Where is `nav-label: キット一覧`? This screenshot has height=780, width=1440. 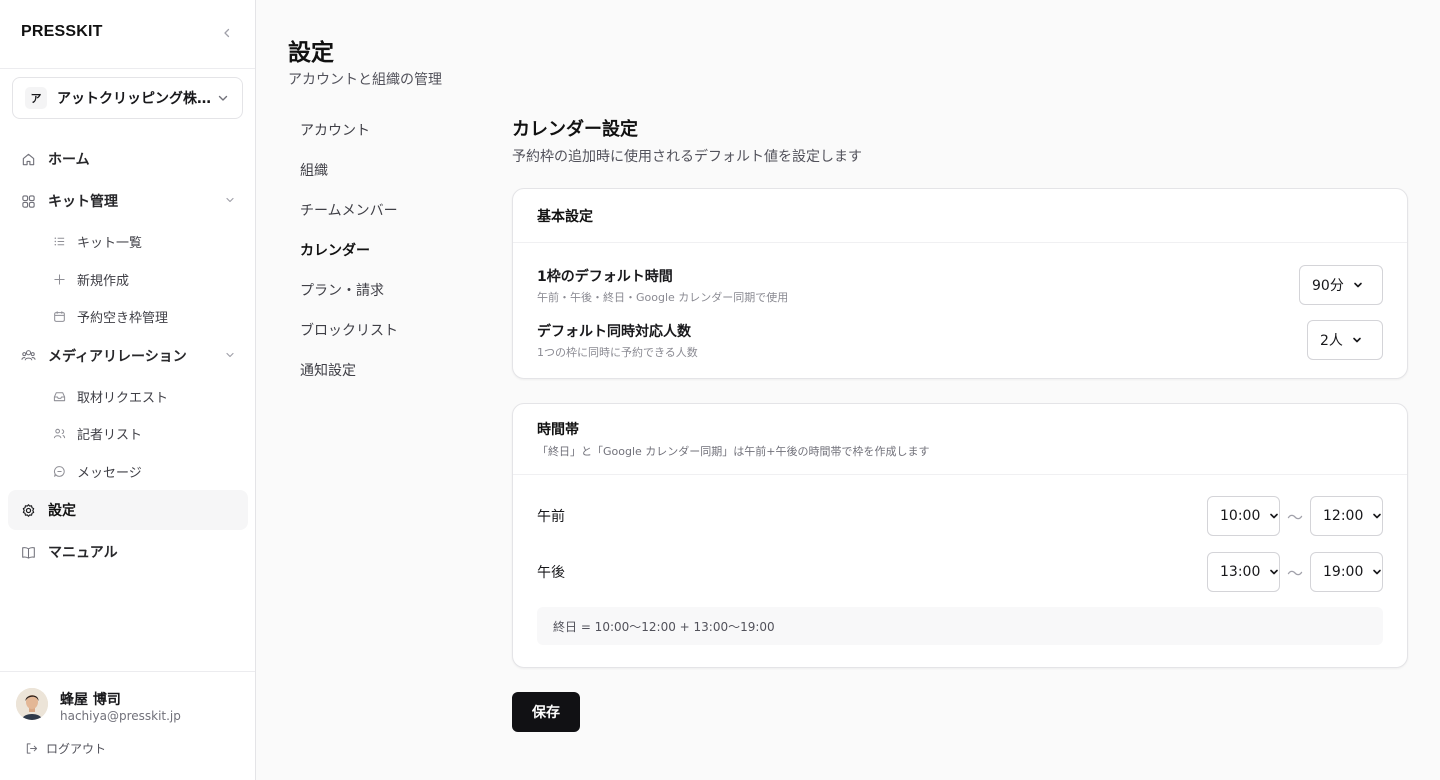 nav-label: キット一覧 is located at coordinates (110, 244).